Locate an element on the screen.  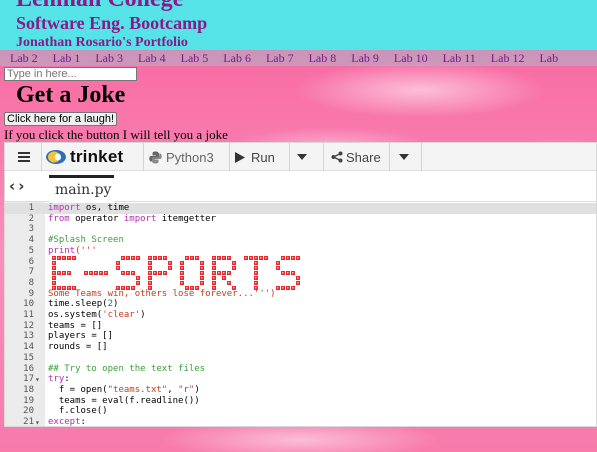
line-number: 5 is located at coordinates (31, 250).